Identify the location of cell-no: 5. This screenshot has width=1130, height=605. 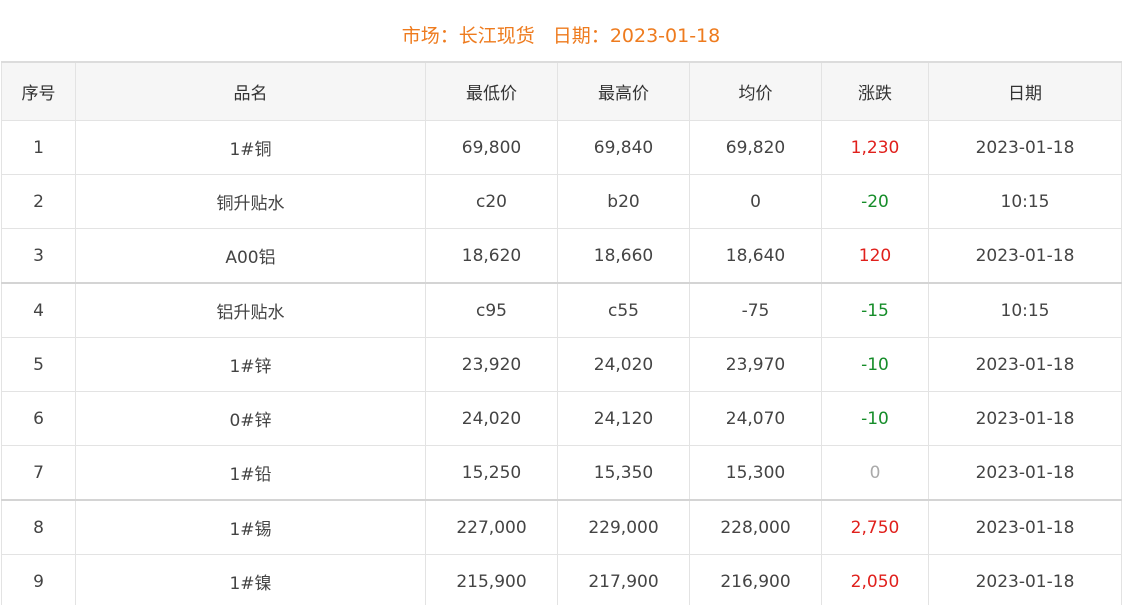
(38, 364).